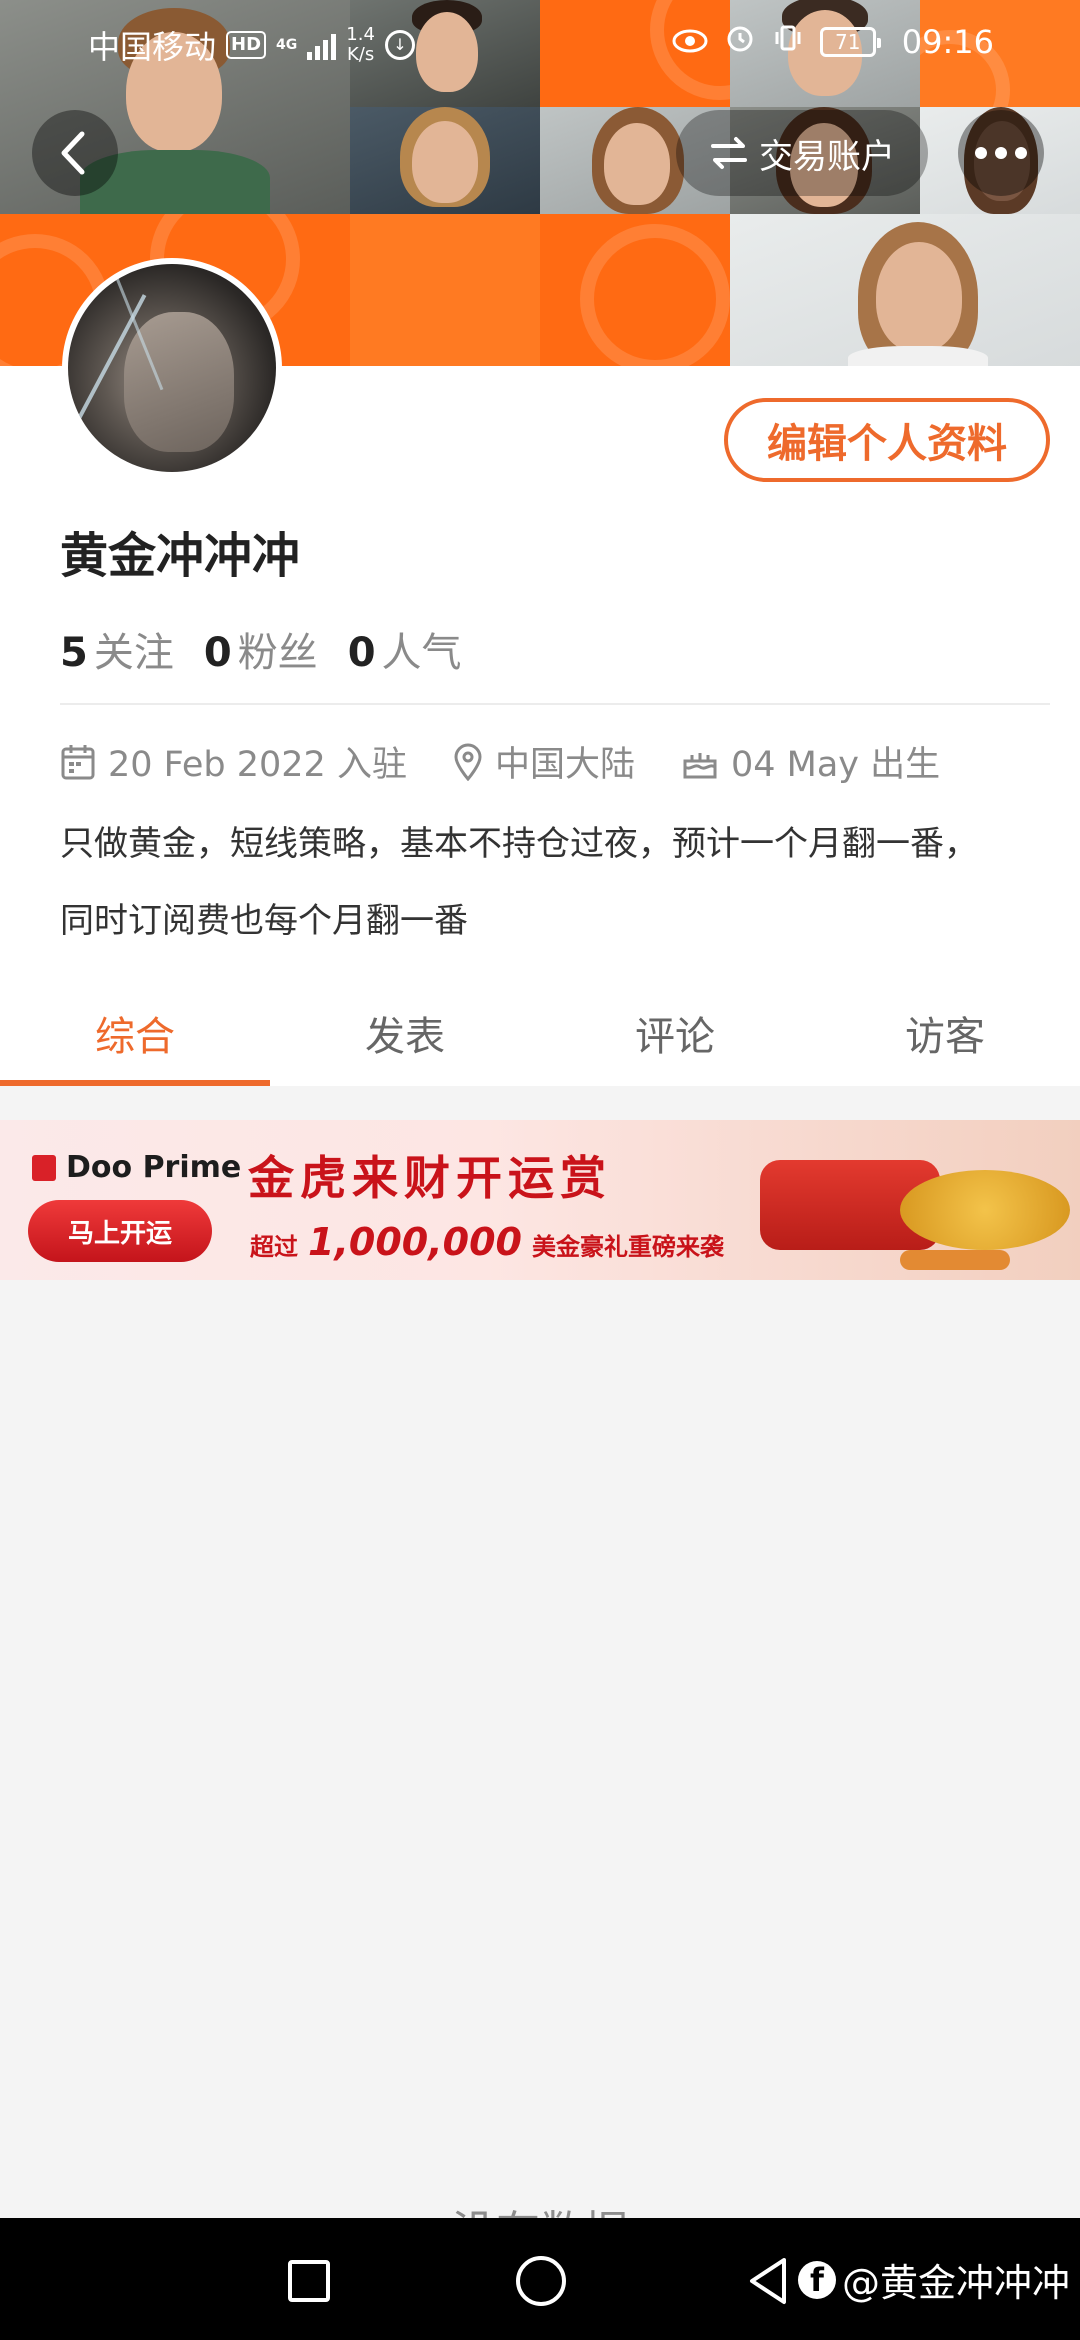 This screenshot has width=1080, height=2340. What do you see at coordinates (468, 762) in the screenshot?
I see `location-pin-icon` at bounding box center [468, 762].